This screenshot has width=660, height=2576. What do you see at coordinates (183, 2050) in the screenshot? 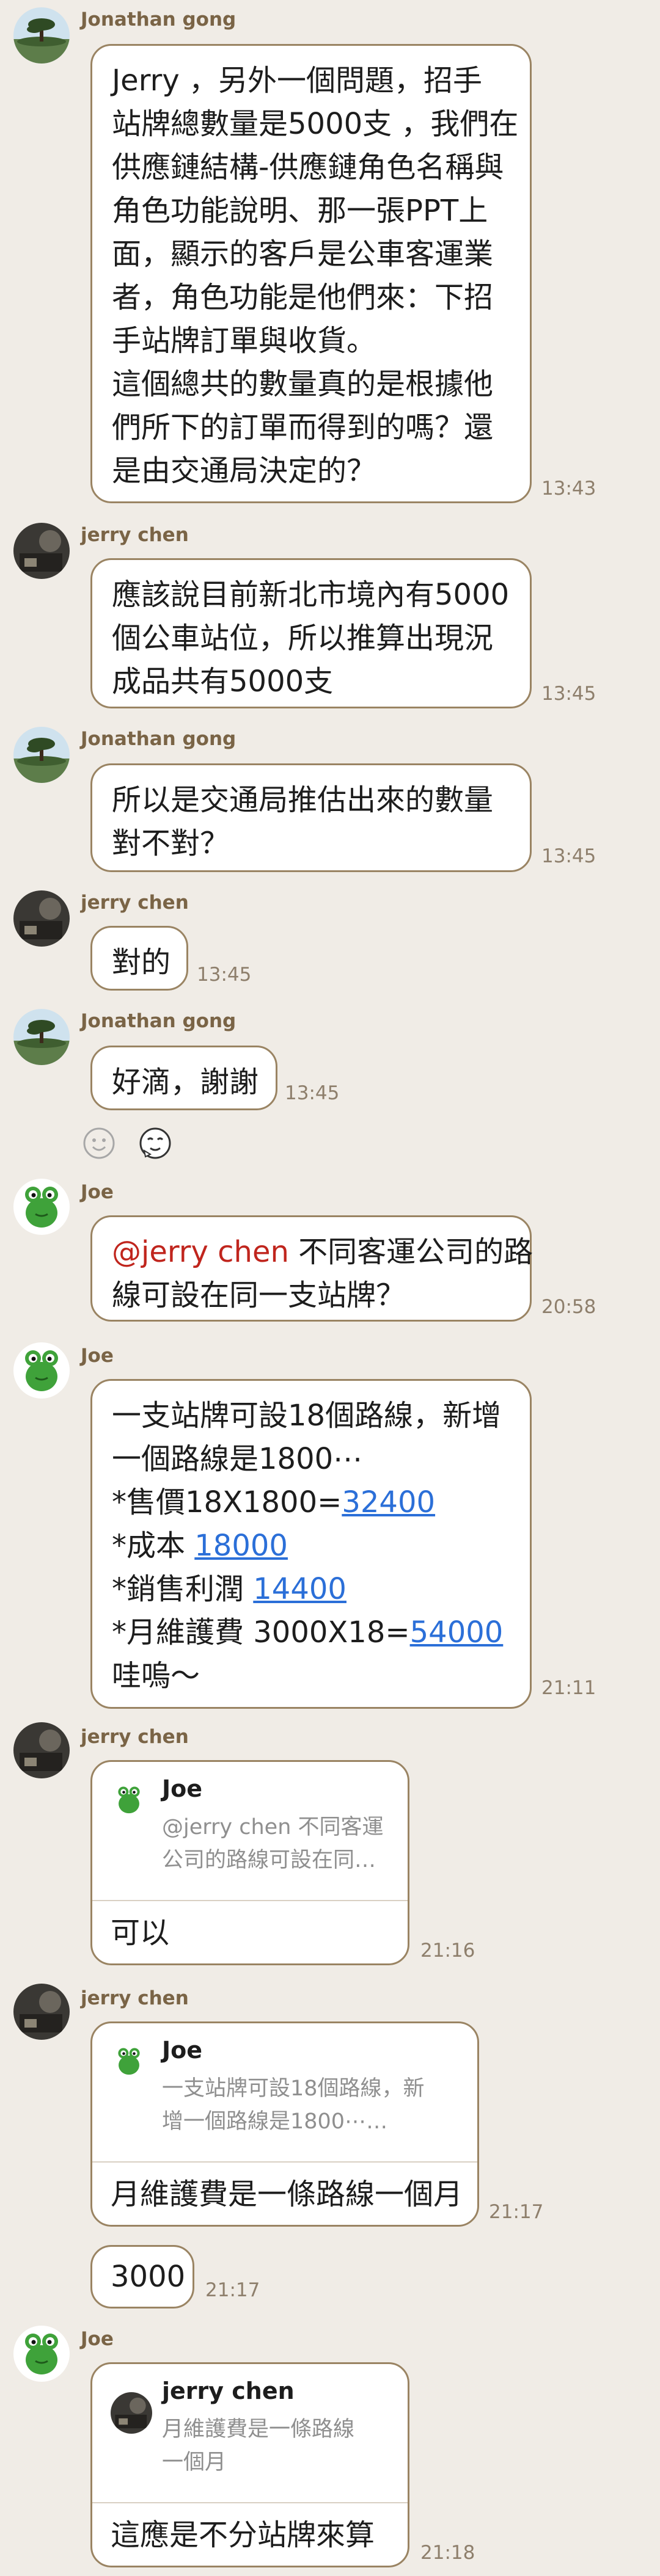
I see `quoted-sender: Joe` at bounding box center [183, 2050].